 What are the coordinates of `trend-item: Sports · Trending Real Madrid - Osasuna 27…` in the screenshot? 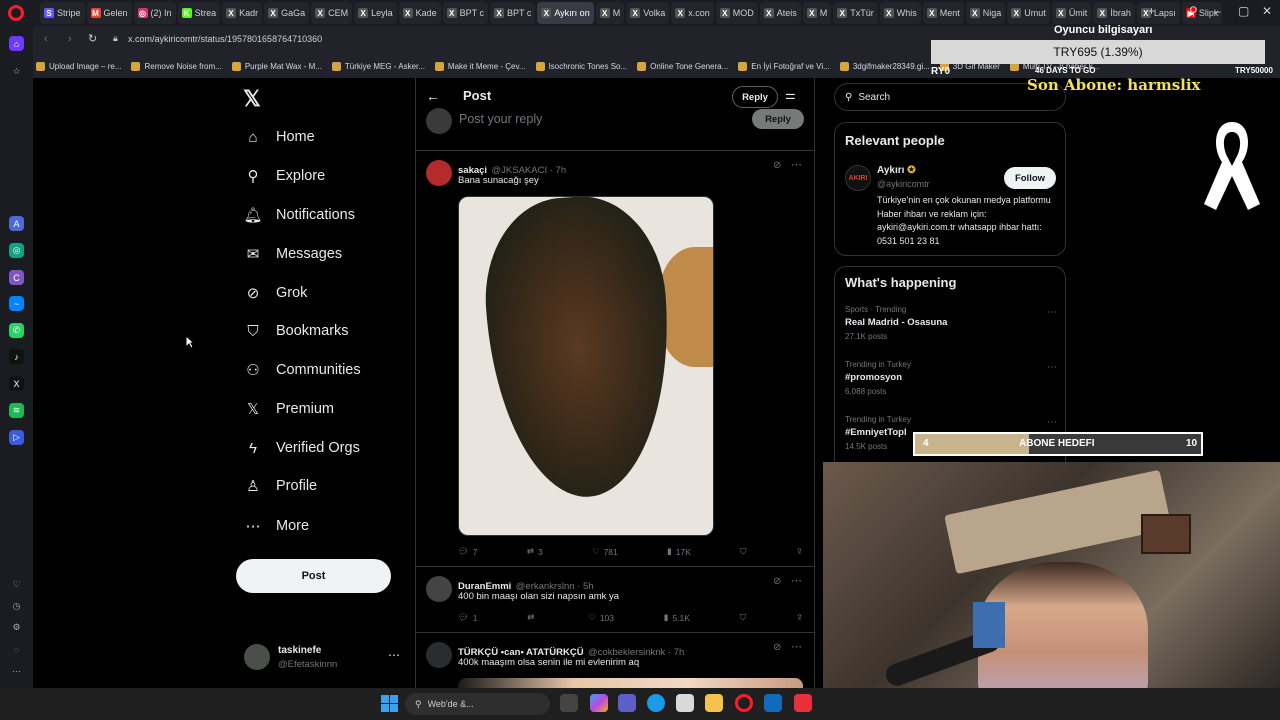 It's located at (951, 323).